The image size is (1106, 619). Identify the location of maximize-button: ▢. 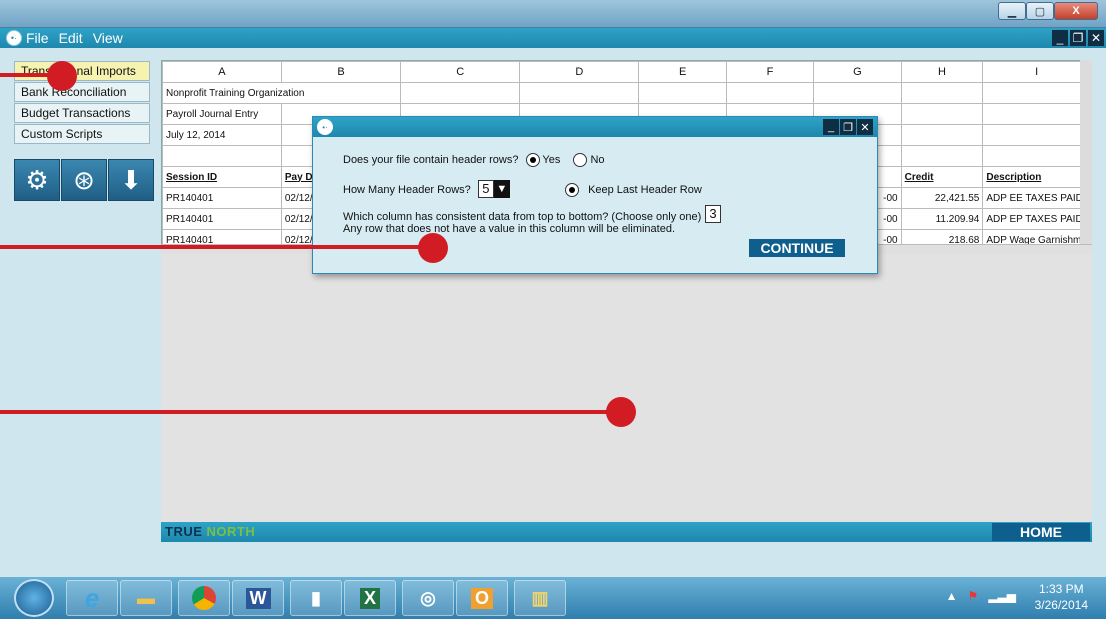
(1040, 11).